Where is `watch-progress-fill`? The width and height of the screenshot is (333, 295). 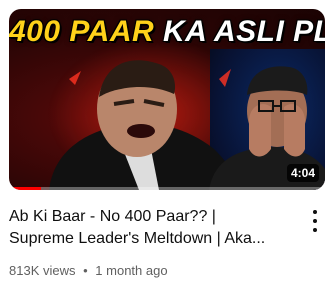
watch-progress-fill is located at coordinates (25, 188).